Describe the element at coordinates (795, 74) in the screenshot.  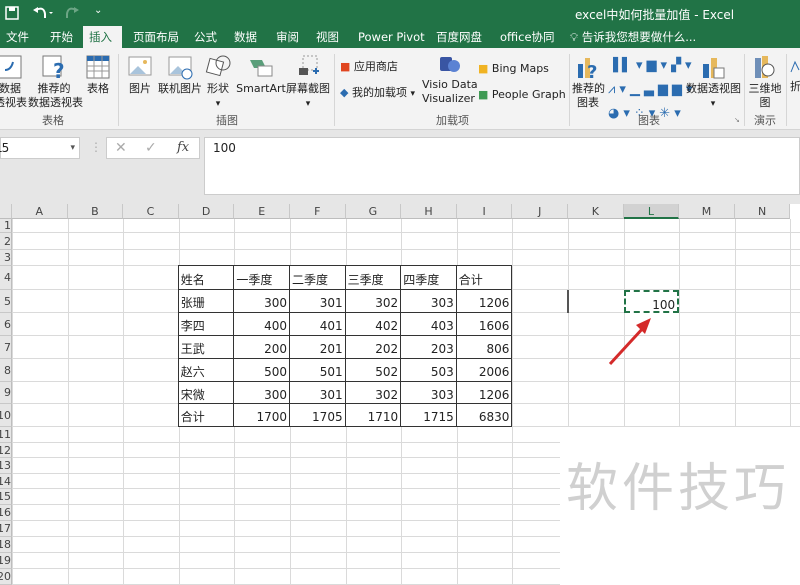
I see `sparkline-line-button: 折` at that location.